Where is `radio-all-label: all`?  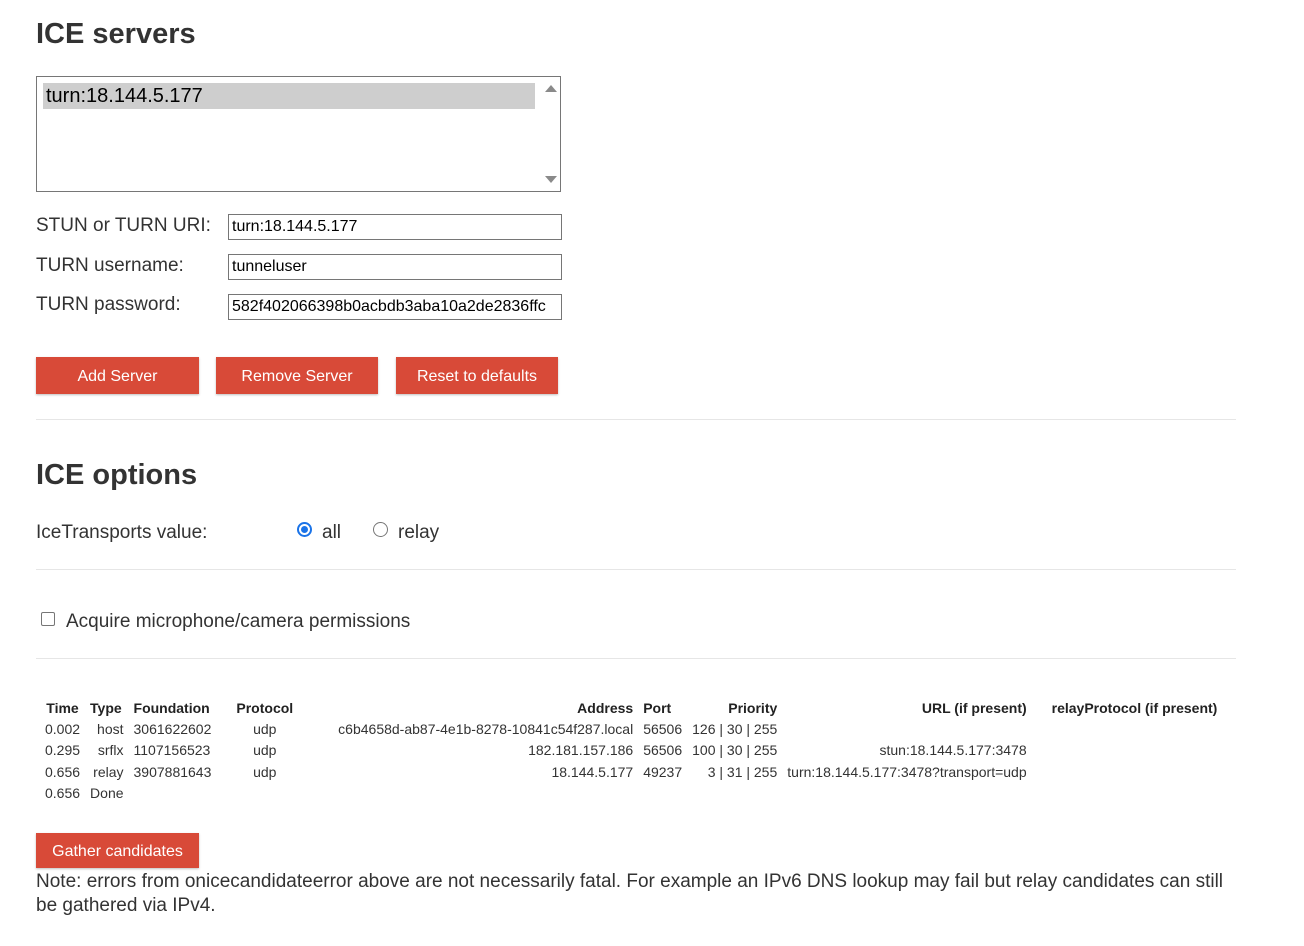
radio-all-label: all is located at coordinates (331, 533).